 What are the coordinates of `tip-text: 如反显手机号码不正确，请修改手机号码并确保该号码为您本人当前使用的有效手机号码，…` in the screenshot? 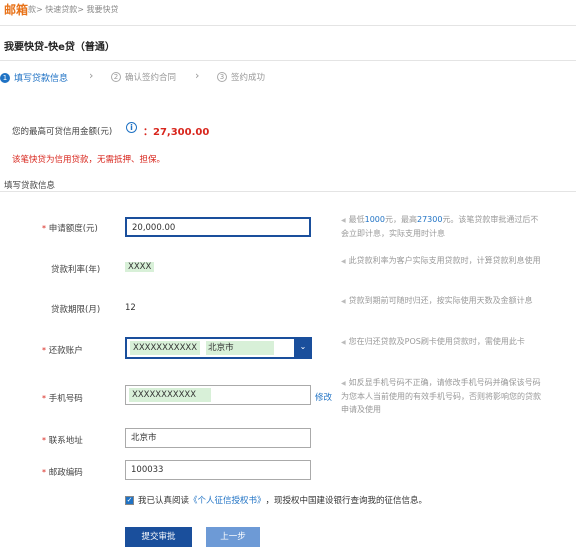 It's located at (441, 396).